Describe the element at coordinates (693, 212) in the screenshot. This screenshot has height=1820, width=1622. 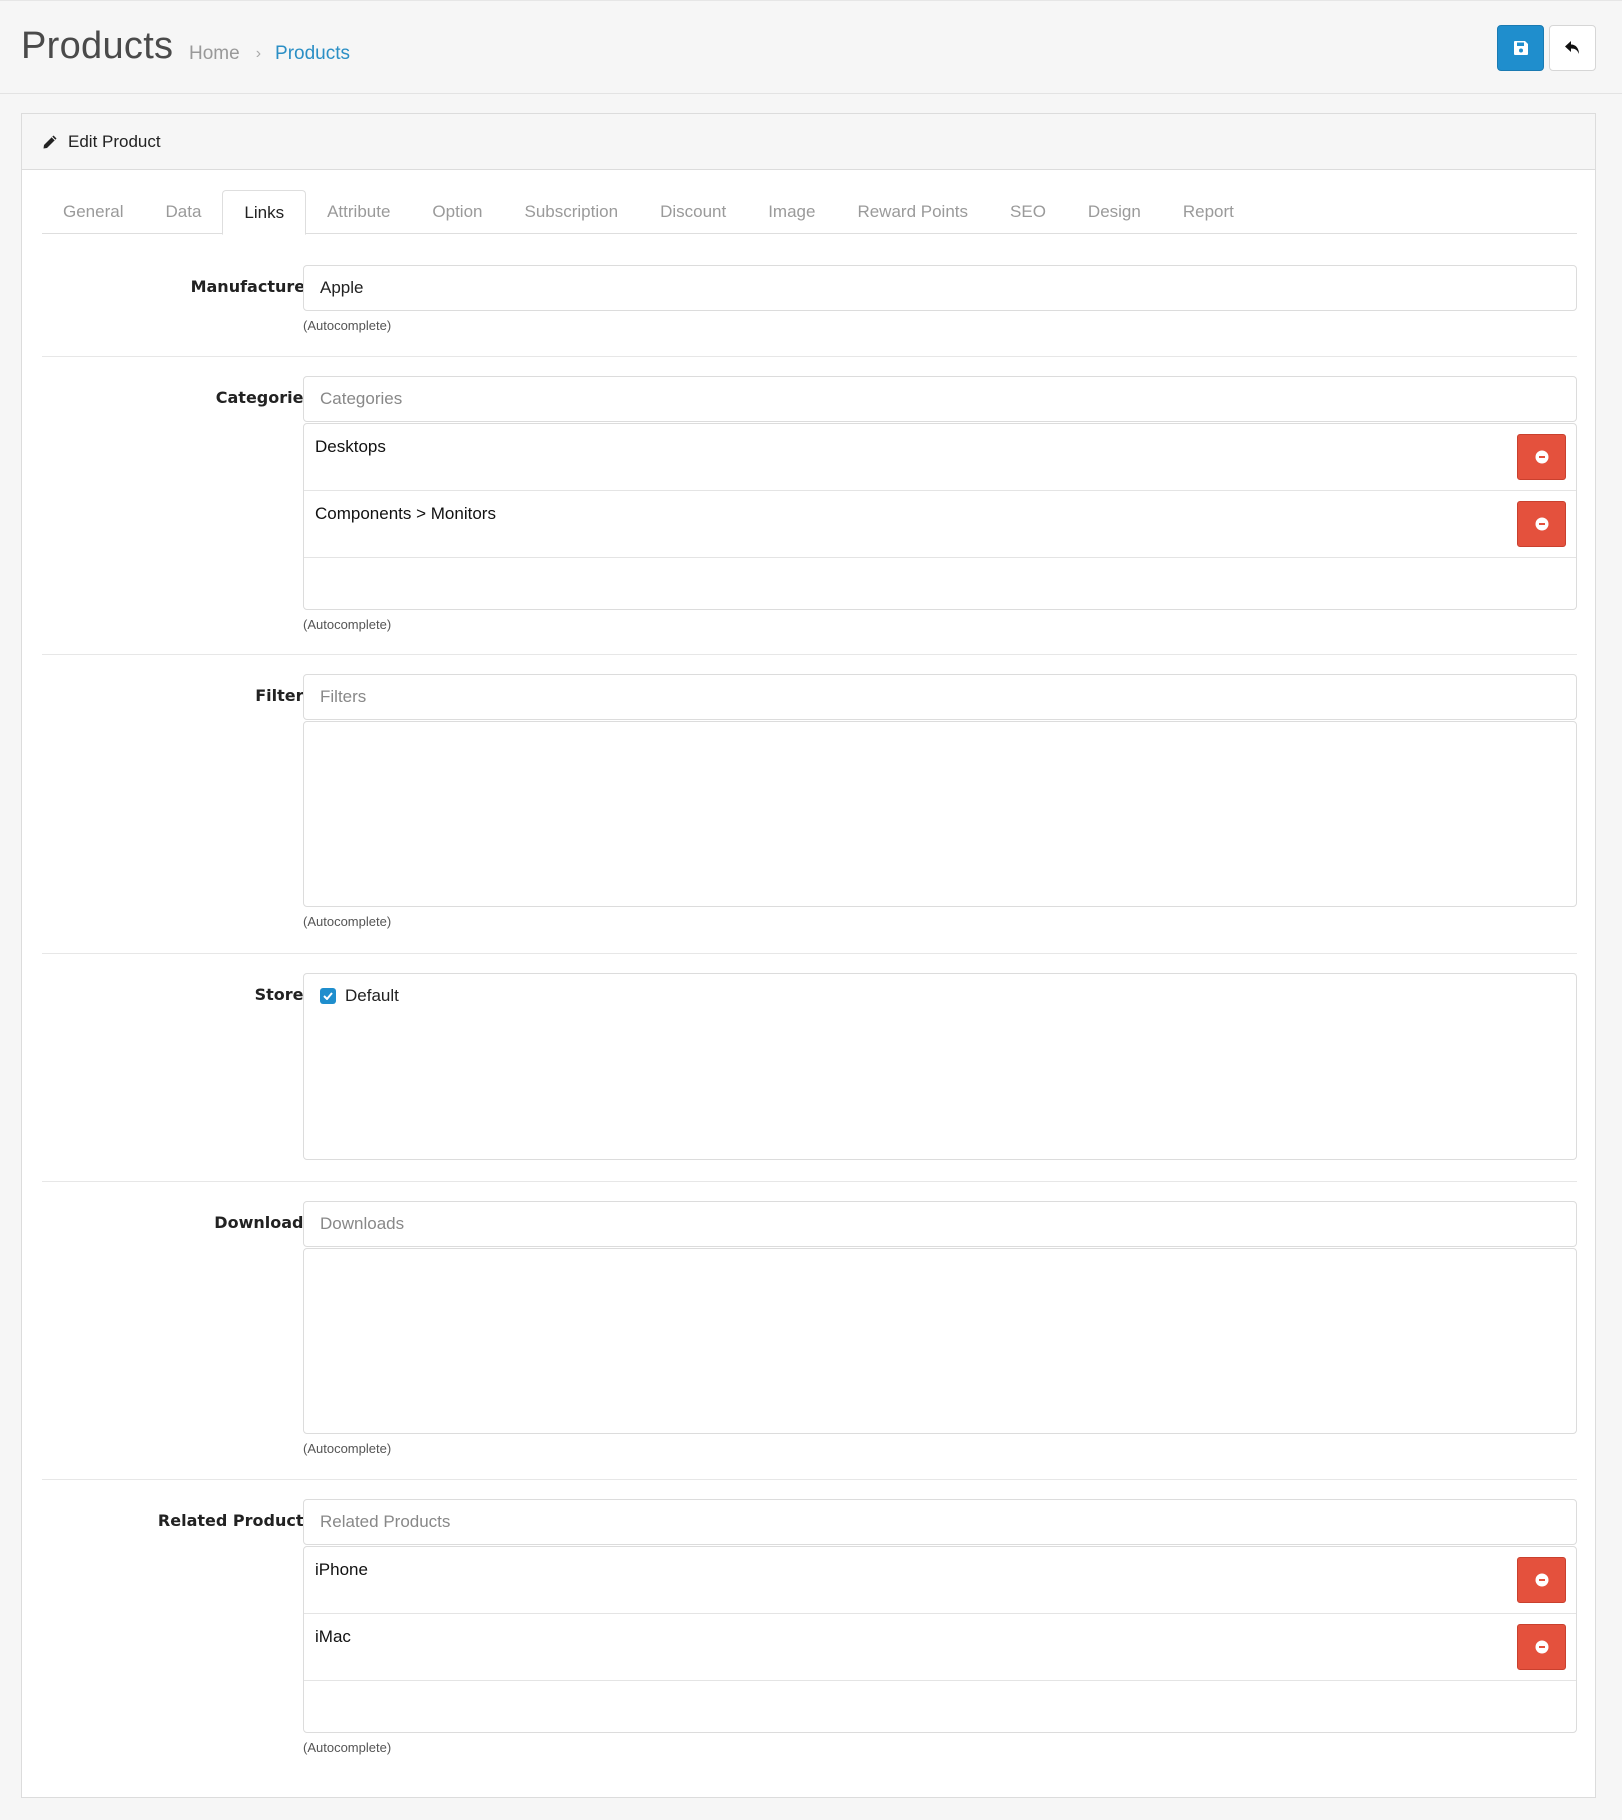
I see `tab-discount: Discount` at that location.